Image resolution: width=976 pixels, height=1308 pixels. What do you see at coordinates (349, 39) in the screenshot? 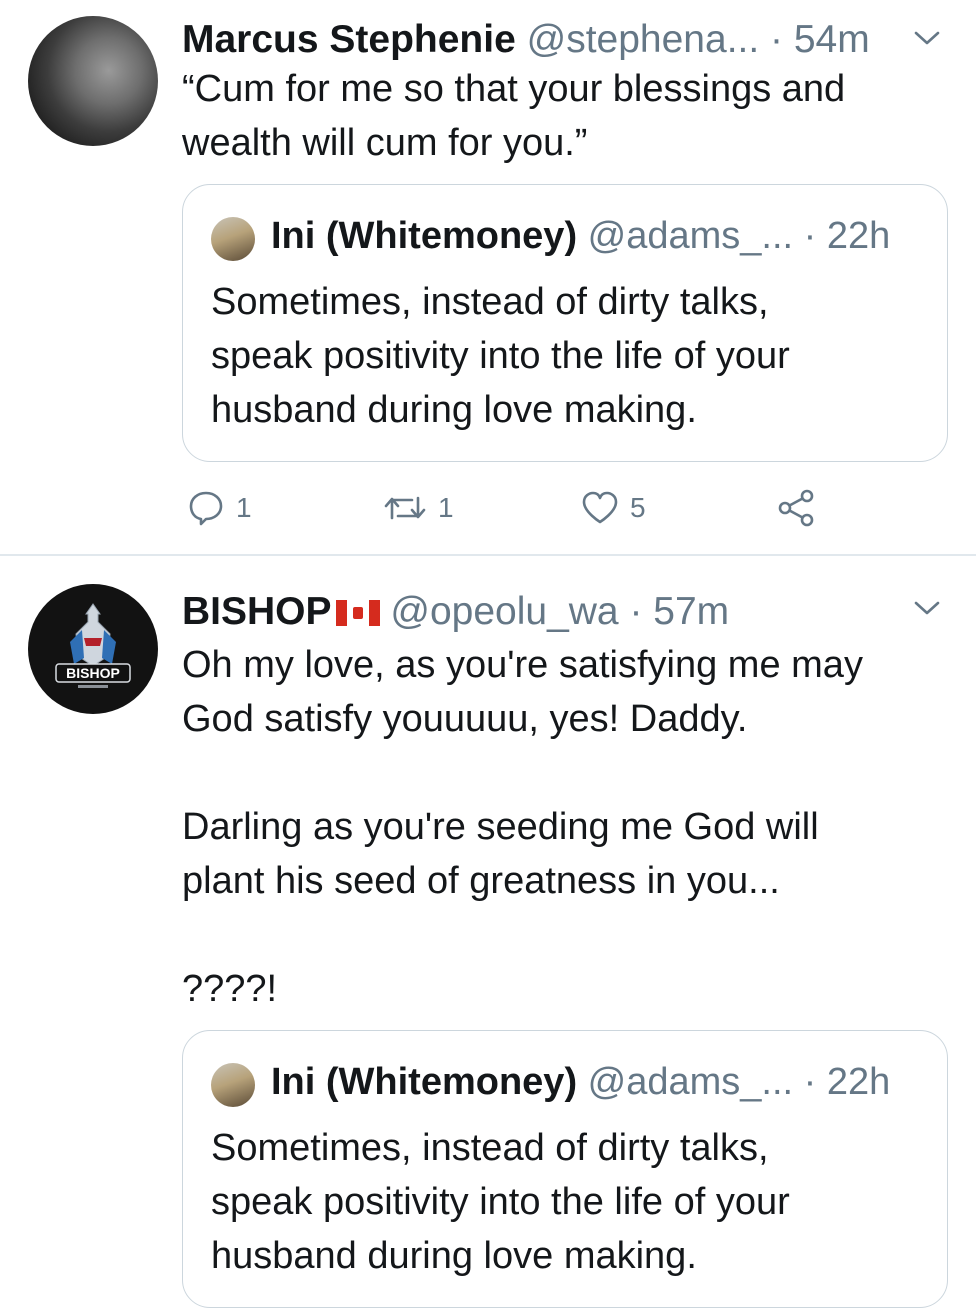
I see `display-name: Marcus Stephenie` at bounding box center [349, 39].